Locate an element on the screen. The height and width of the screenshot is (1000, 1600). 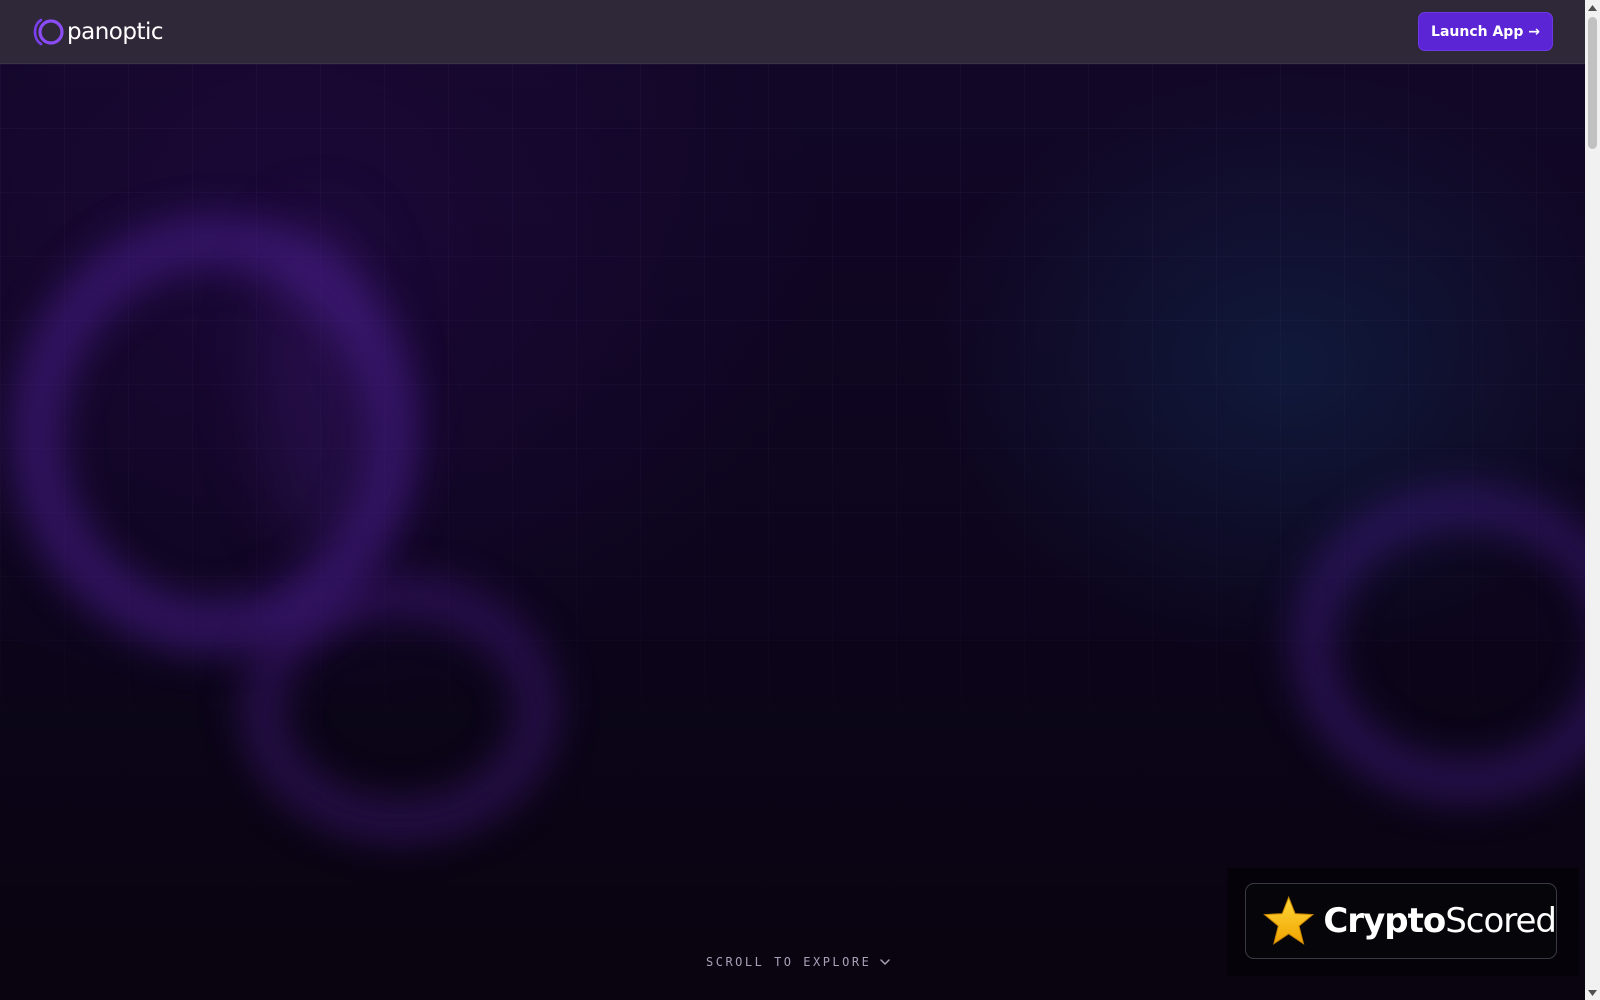
scroll-to-explore: SCROLL TO EXPLORE is located at coordinates (798, 962).